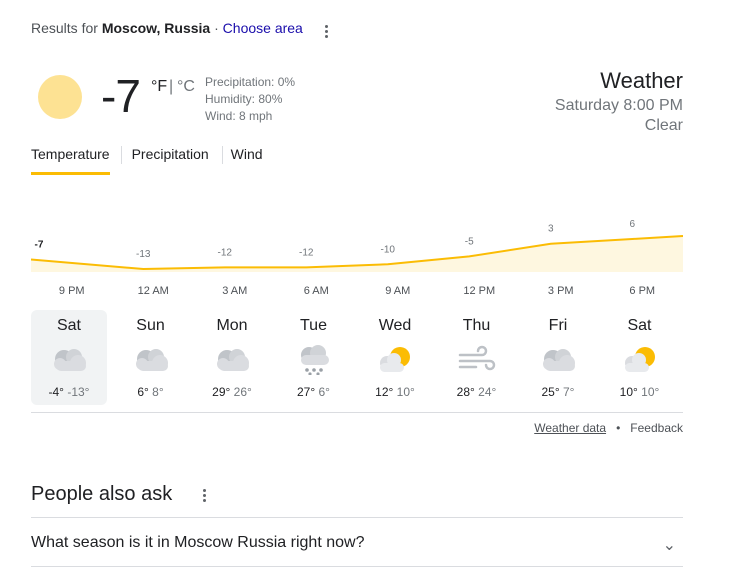 This screenshot has height=570, width=733. Describe the element at coordinates (398, 291) in the screenshot. I see `time-label: 9 AM` at that location.